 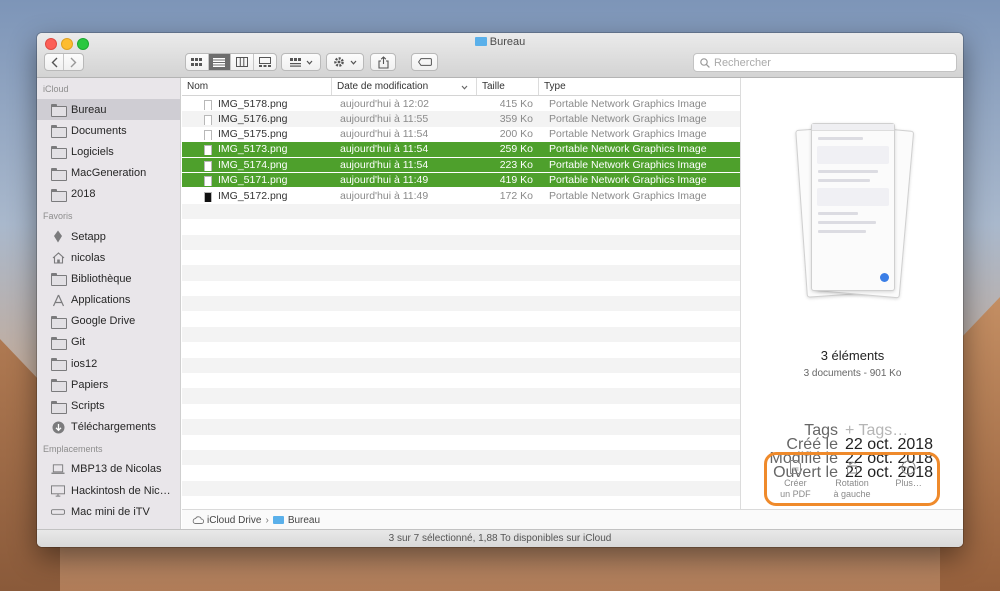 What do you see at coordinates (424, 62) in the screenshot?
I see `tags-button` at bounding box center [424, 62].